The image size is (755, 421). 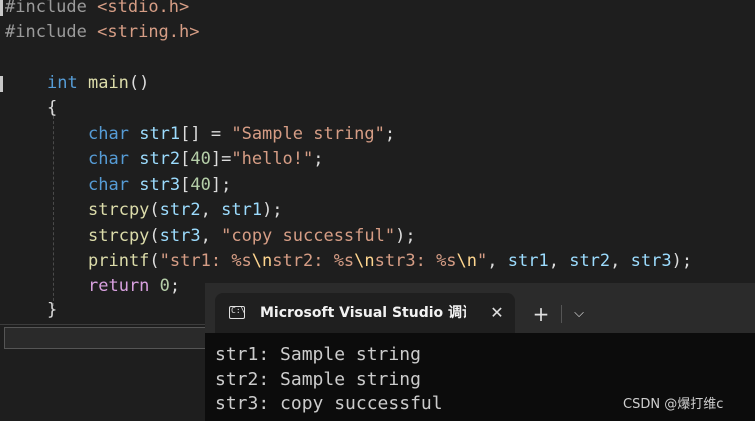 What do you see at coordinates (272, 159) in the screenshot?
I see `string-literal: "hello!"` at bounding box center [272, 159].